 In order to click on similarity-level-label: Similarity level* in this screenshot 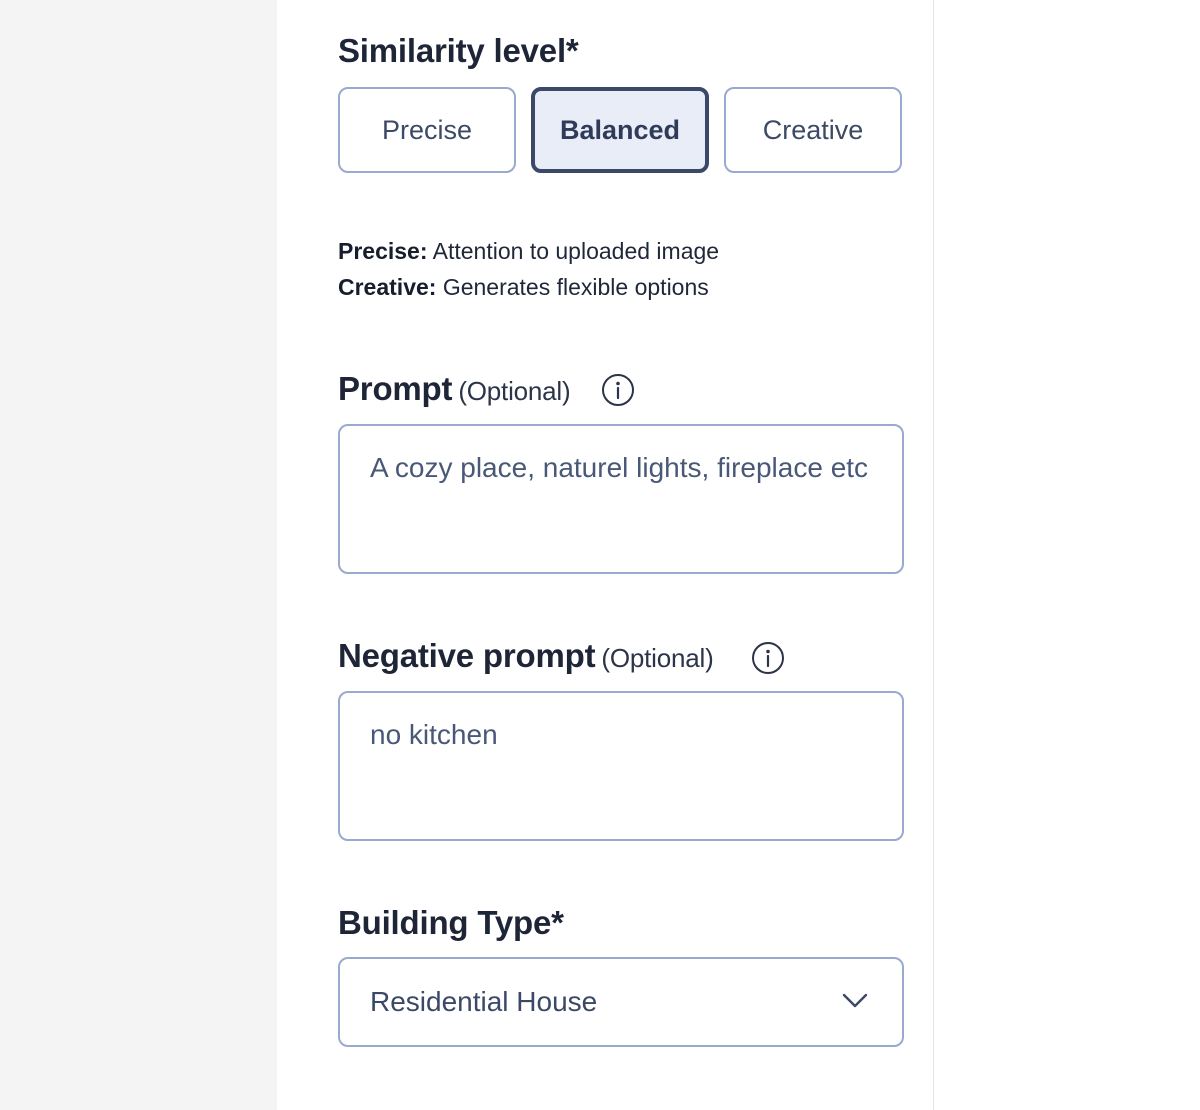, I will do `click(458, 50)`.